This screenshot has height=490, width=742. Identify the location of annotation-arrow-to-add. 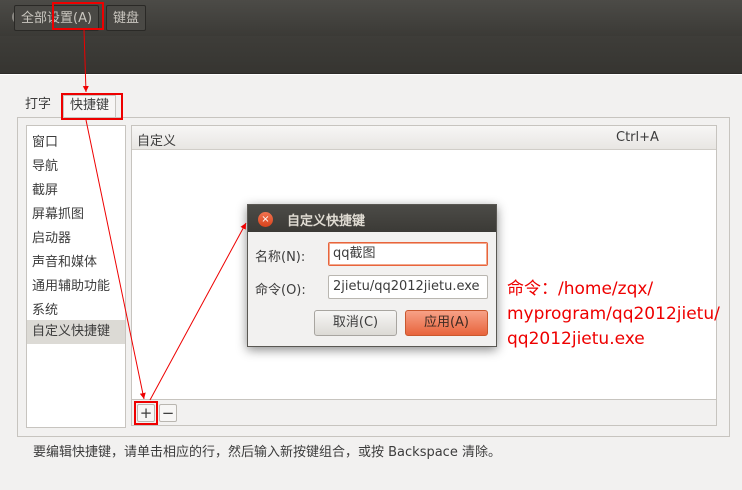
(115, 259).